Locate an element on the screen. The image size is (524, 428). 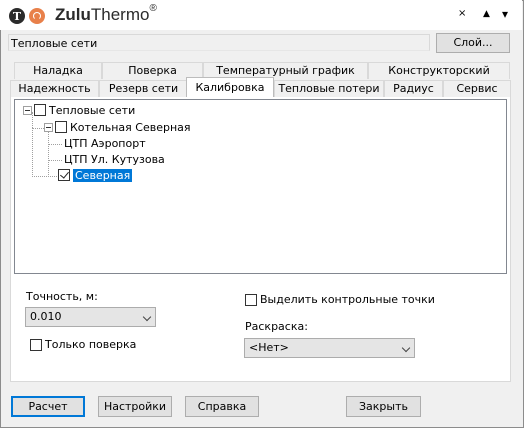
tab-reliability: Надежность is located at coordinates (54, 88).